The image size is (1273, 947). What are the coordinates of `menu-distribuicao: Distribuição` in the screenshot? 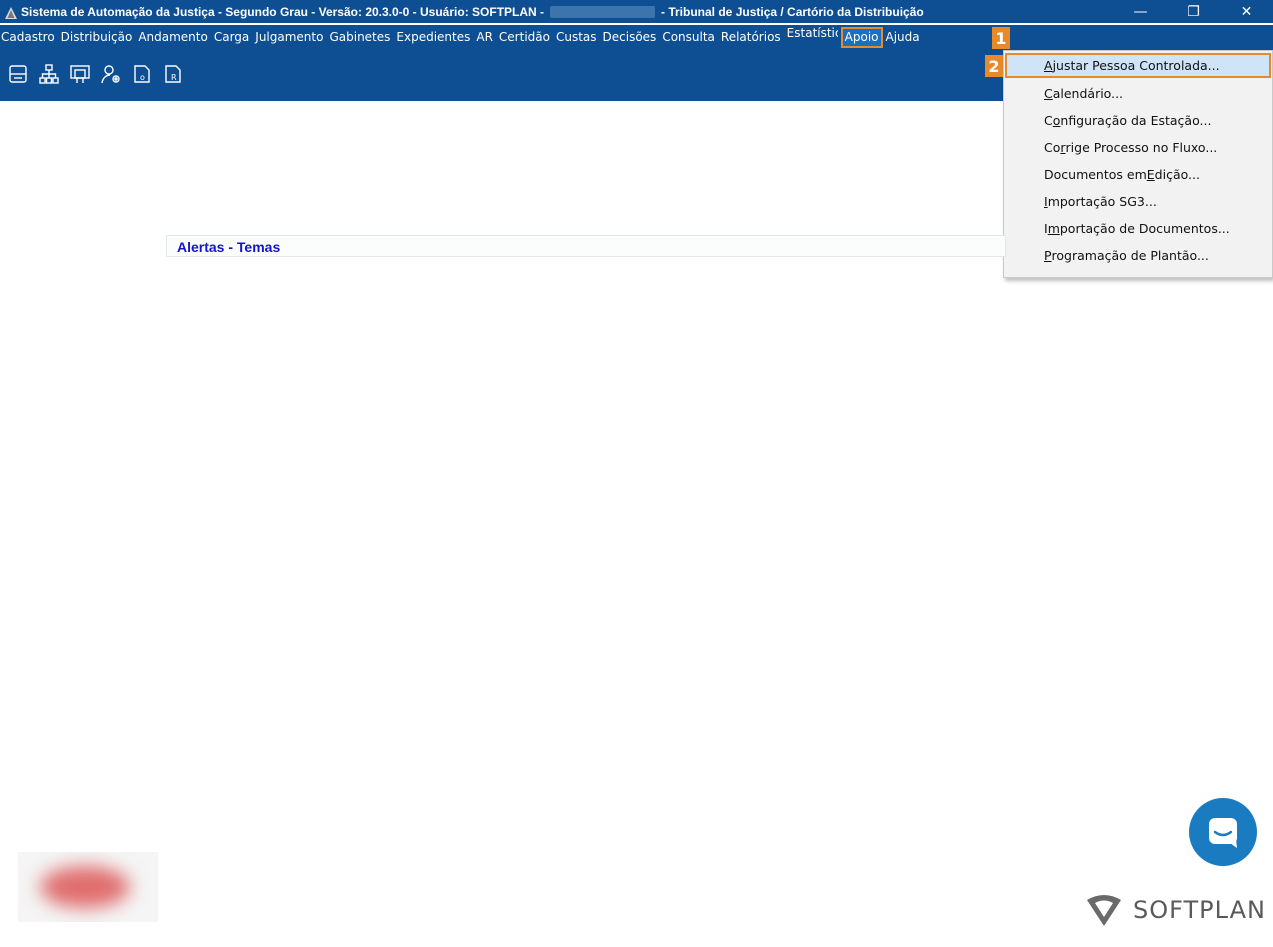 It's located at (97, 37).